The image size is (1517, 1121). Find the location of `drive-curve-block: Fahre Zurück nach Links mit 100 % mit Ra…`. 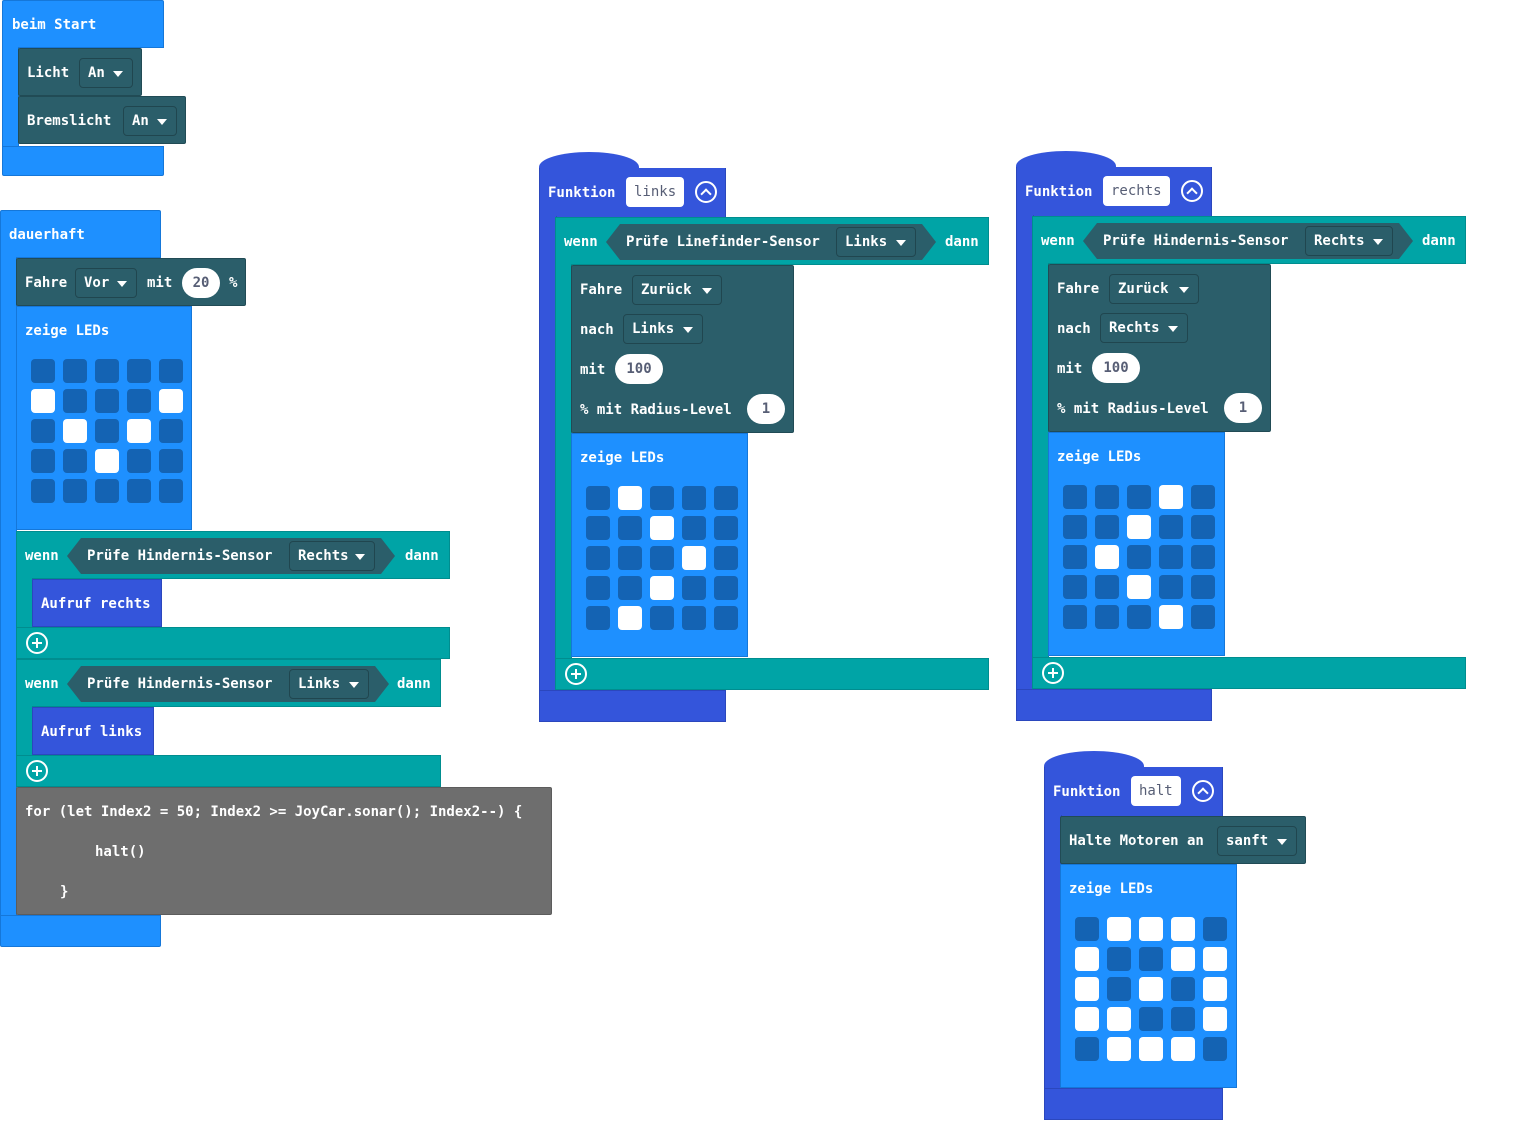

drive-curve-block: Fahre Zurück nach Links mit 100 % mit Ra… is located at coordinates (682, 349).